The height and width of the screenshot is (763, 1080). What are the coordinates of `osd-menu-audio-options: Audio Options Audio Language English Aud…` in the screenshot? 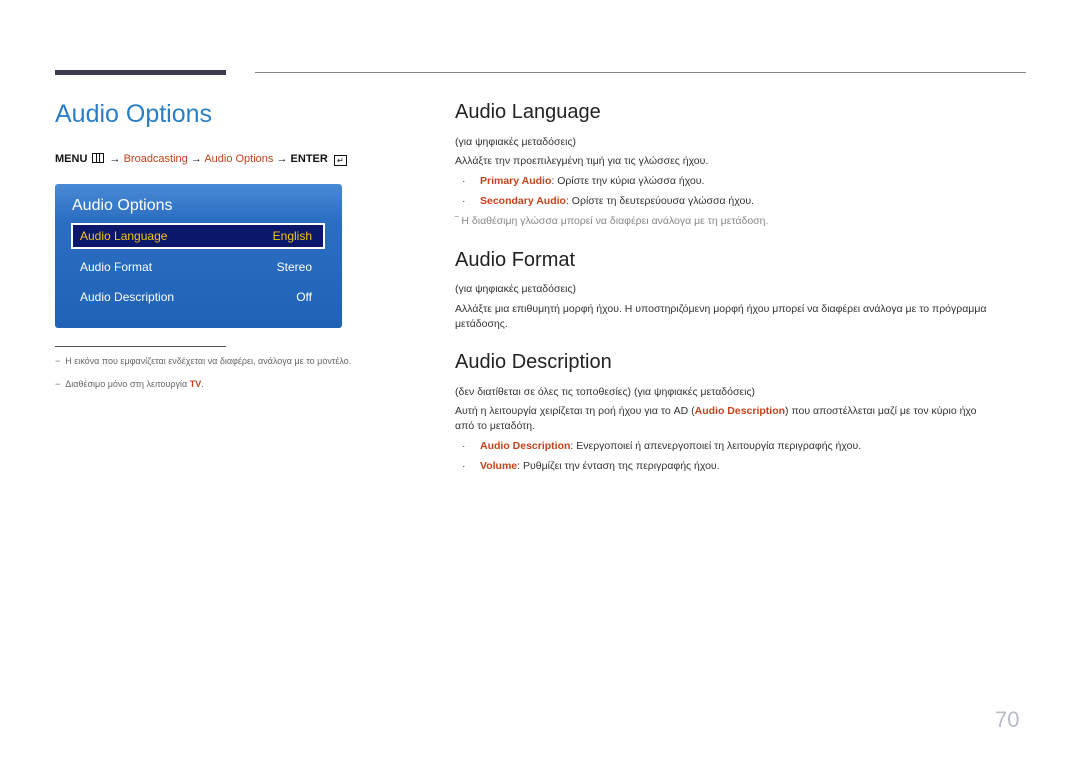 It's located at (198, 256).